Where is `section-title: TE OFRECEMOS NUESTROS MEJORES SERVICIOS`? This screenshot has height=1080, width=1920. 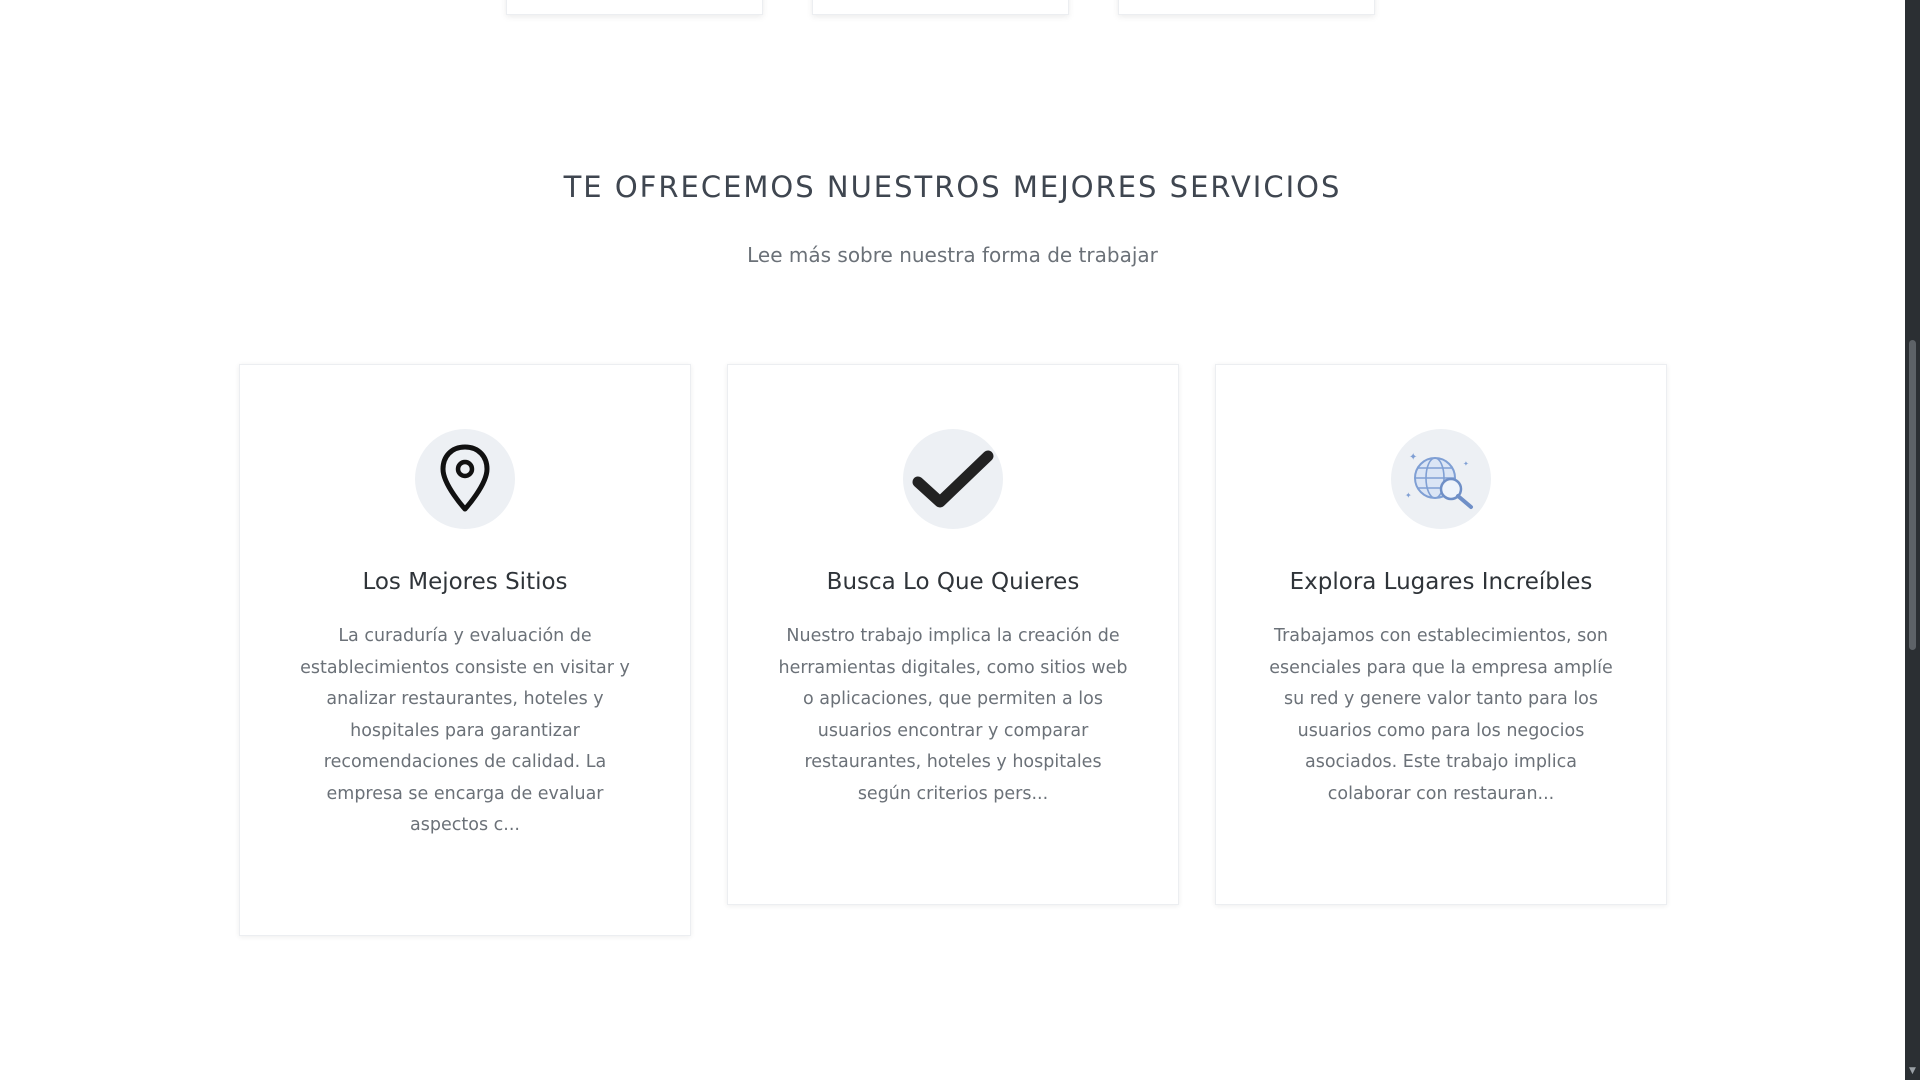 section-title: TE OFRECEMOS NUESTROS MEJORES SERVICIOS is located at coordinates (952, 187).